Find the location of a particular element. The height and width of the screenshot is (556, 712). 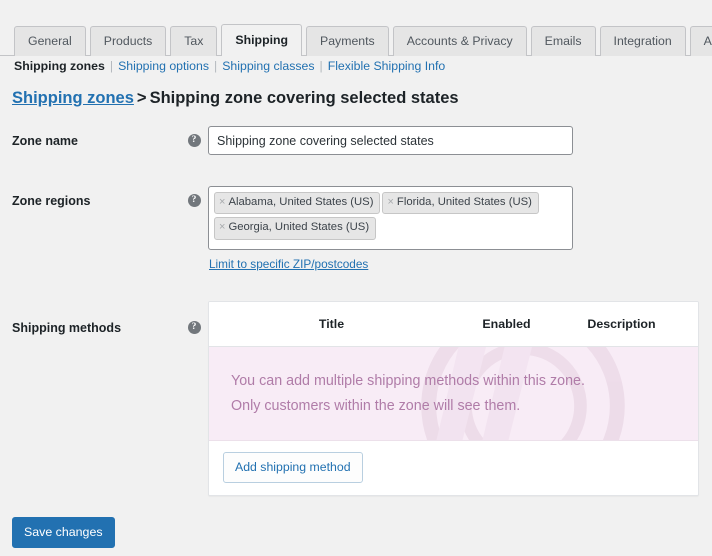

zone-name-label: Zone name is located at coordinates (45, 141).